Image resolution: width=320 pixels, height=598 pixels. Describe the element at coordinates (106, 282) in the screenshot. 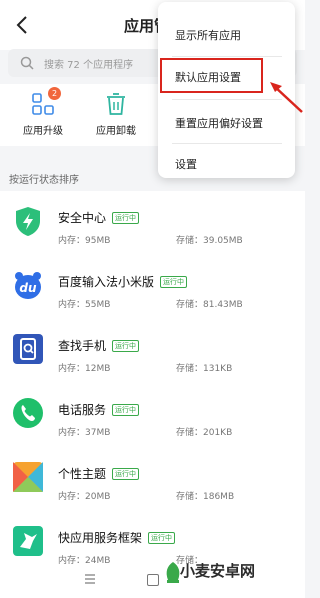

I see `app-name: 百度输入法小米版` at that location.